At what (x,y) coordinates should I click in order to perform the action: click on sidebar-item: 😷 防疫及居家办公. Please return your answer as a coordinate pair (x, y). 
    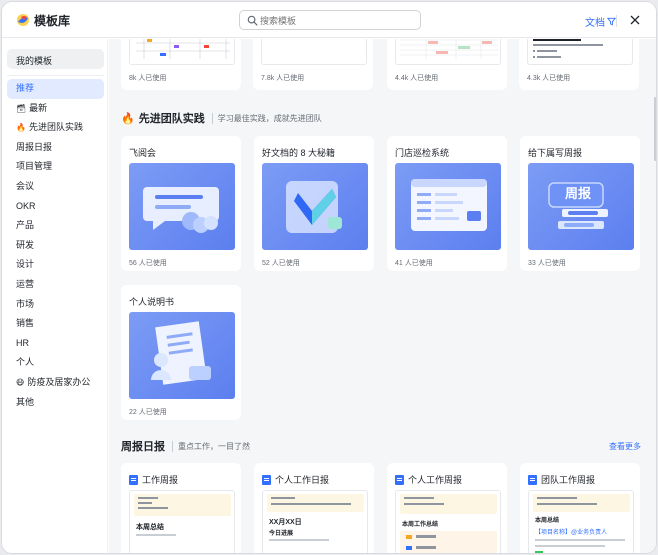
    Looking at the image, I should click on (55, 383).